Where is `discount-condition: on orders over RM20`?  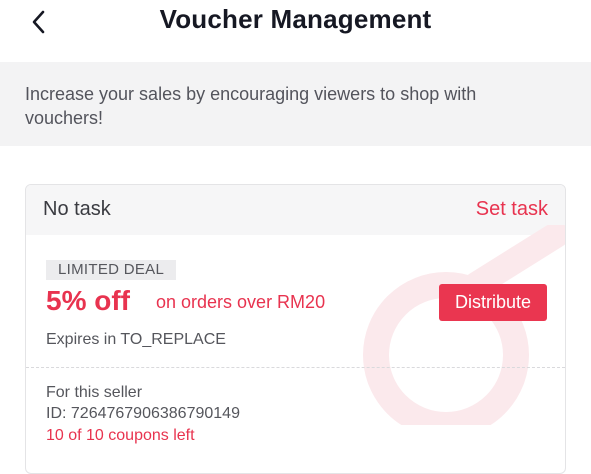
discount-condition: on orders over RM20 is located at coordinates (241, 302).